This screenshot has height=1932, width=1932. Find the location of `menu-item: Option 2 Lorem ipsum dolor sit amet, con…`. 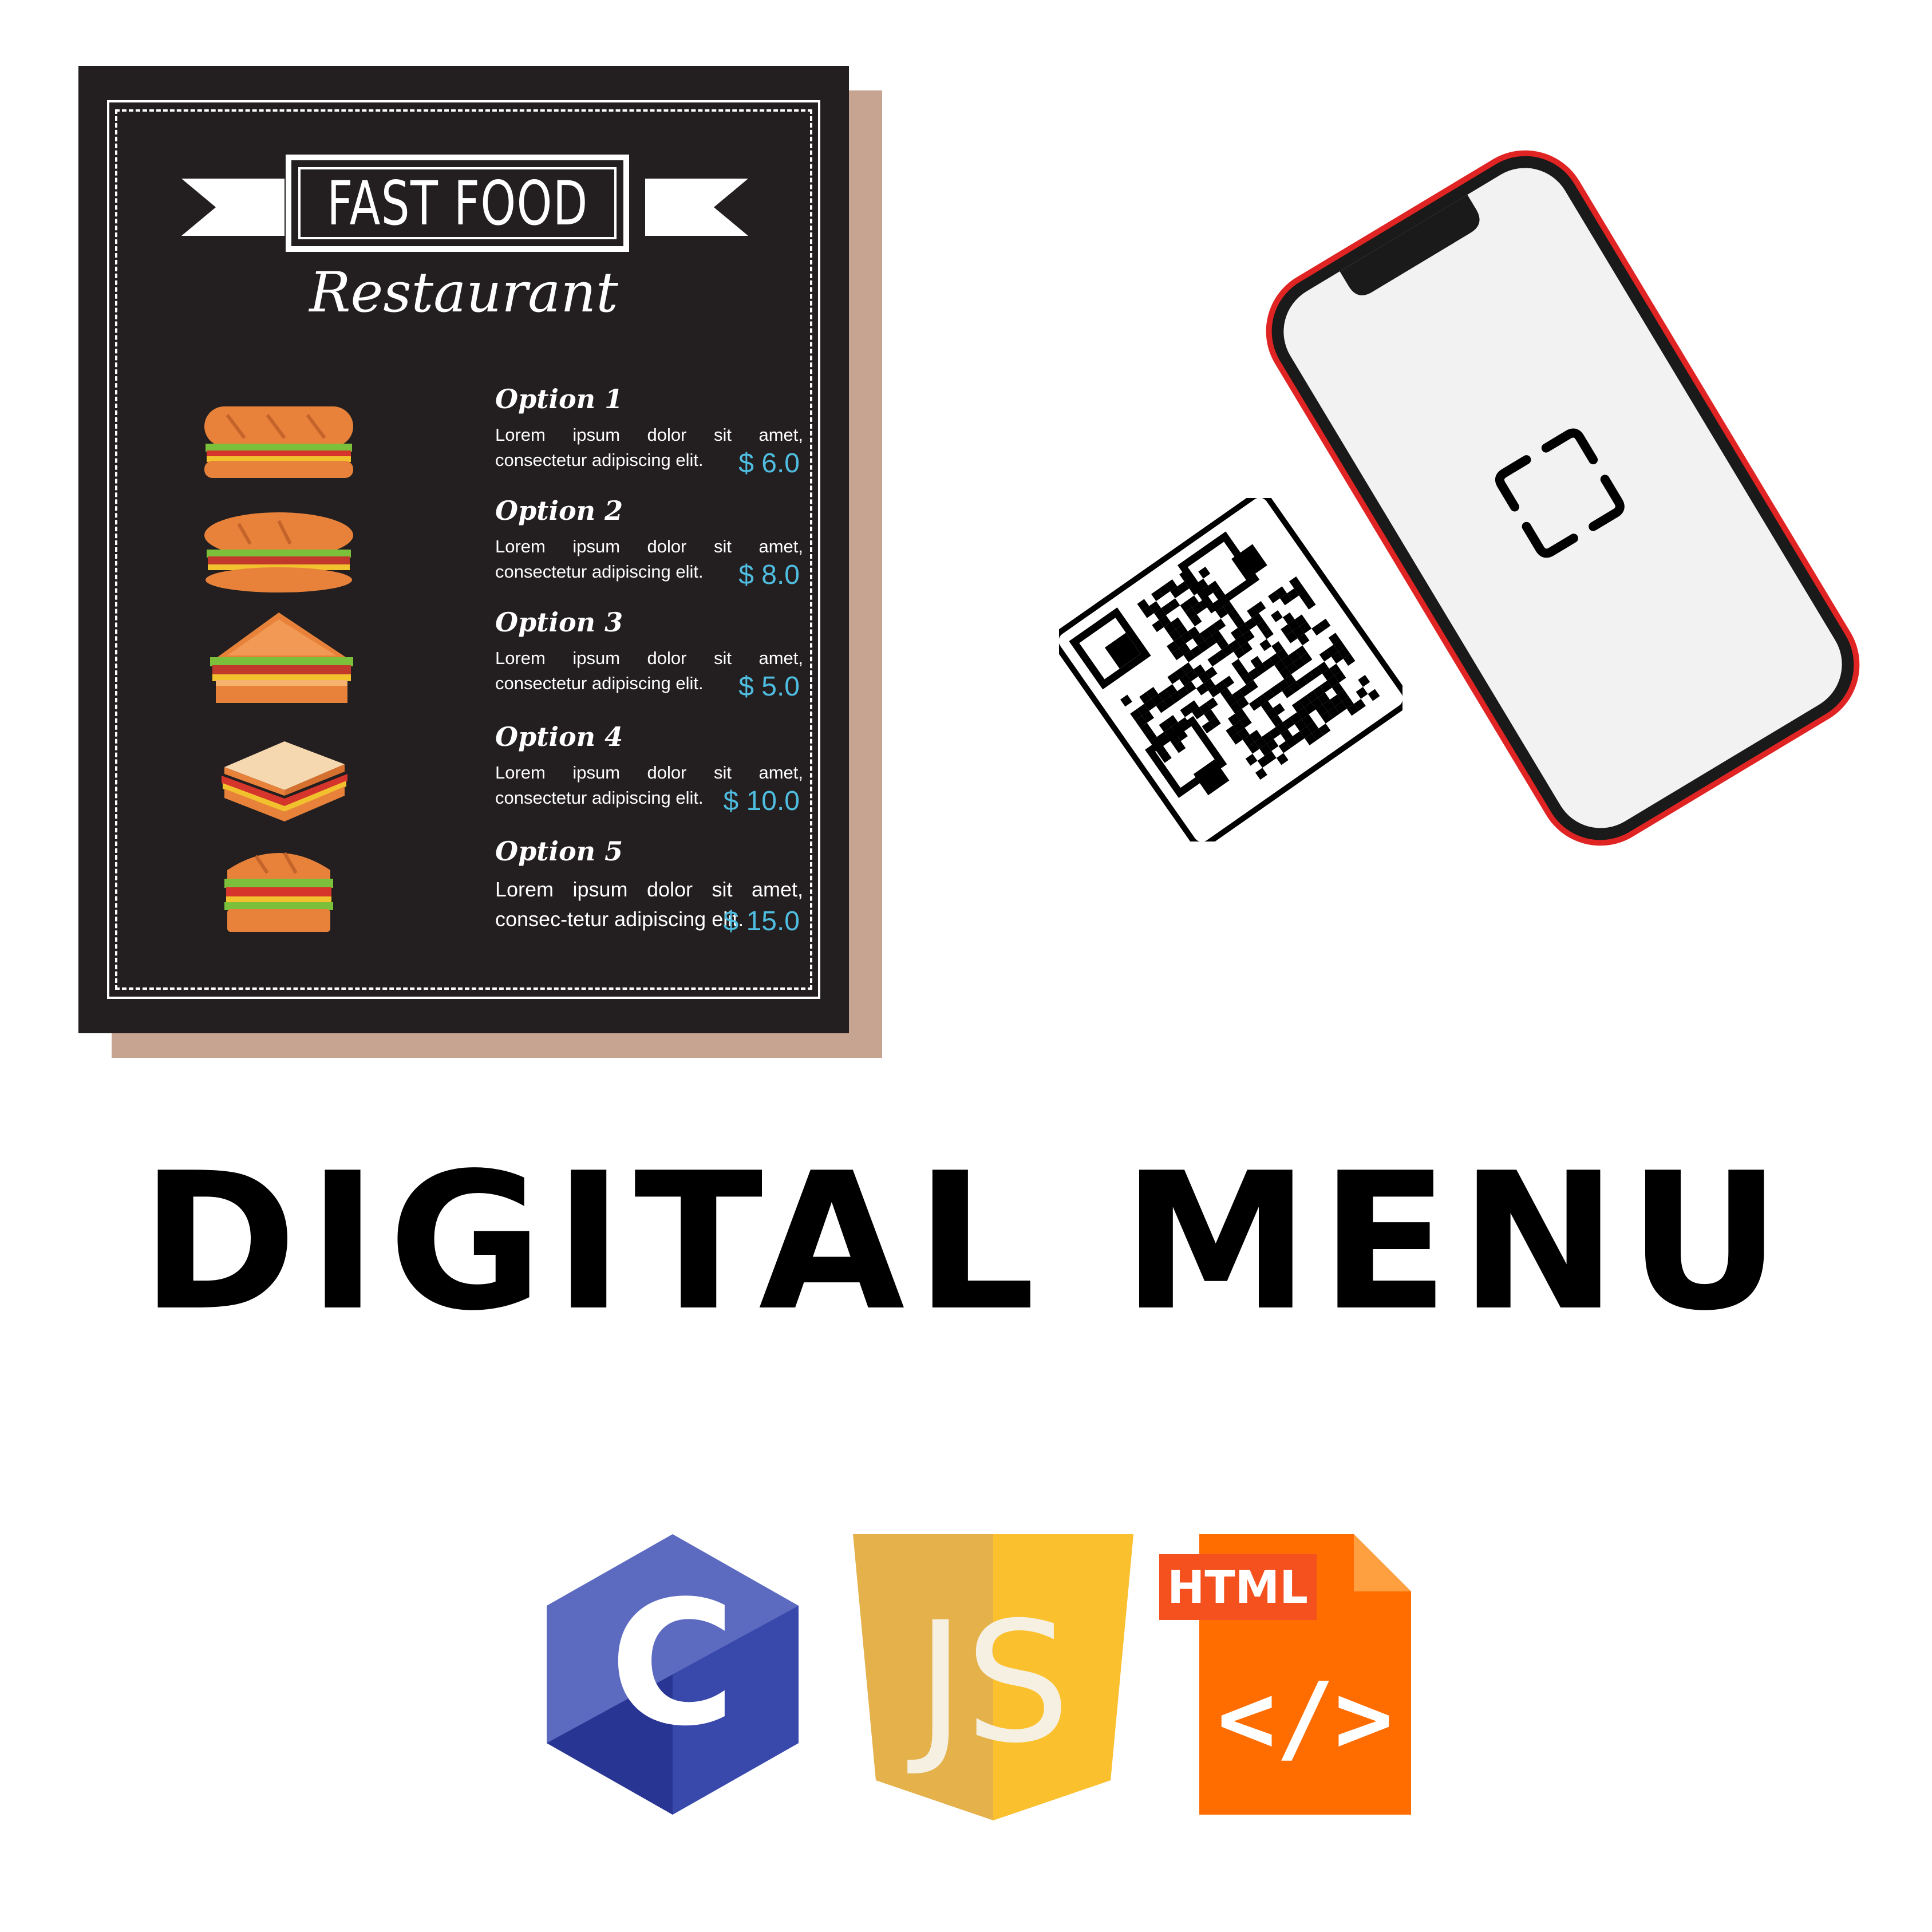

menu-item: Option 2 Lorem ipsum dolor sit amet, con… is located at coordinates (502, 549).